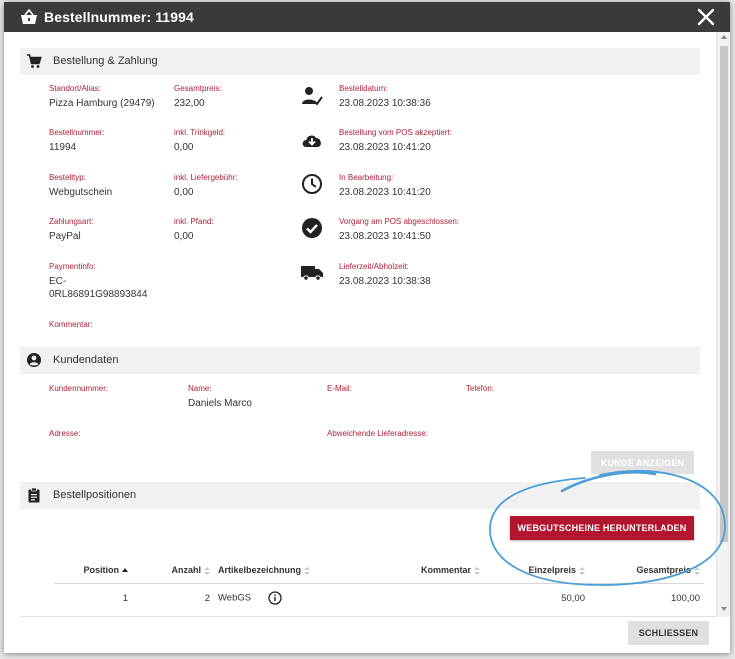  Describe the element at coordinates (602, 528) in the screenshot. I see `download-webgutscheine-button: WEBGUTSCHEINE HERUNTERLADEN` at that location.